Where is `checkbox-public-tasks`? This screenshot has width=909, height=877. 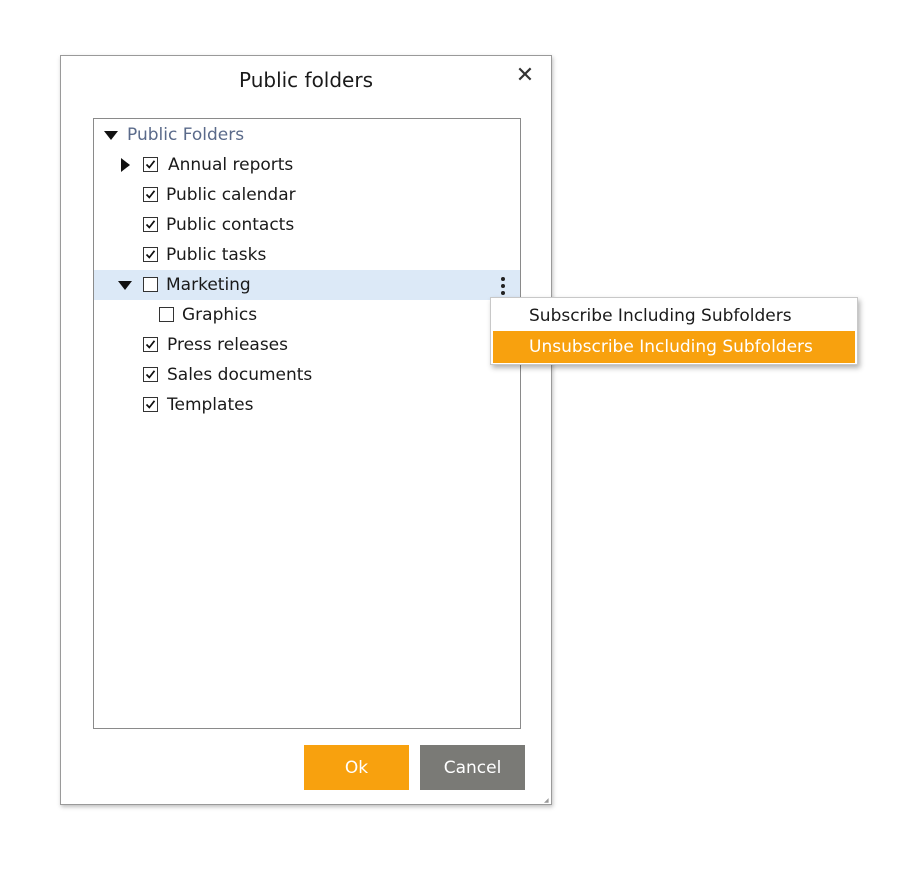
checkbox-public-tasks is located at coordinates (150, 254).